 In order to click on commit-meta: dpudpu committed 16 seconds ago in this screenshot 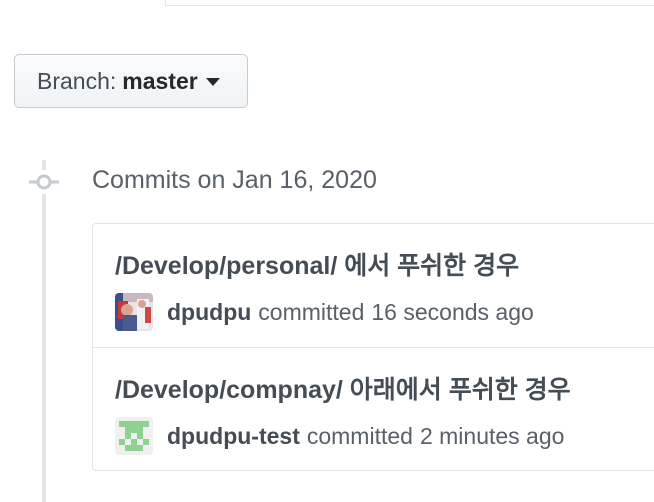, I will do `click(324, 312)`.